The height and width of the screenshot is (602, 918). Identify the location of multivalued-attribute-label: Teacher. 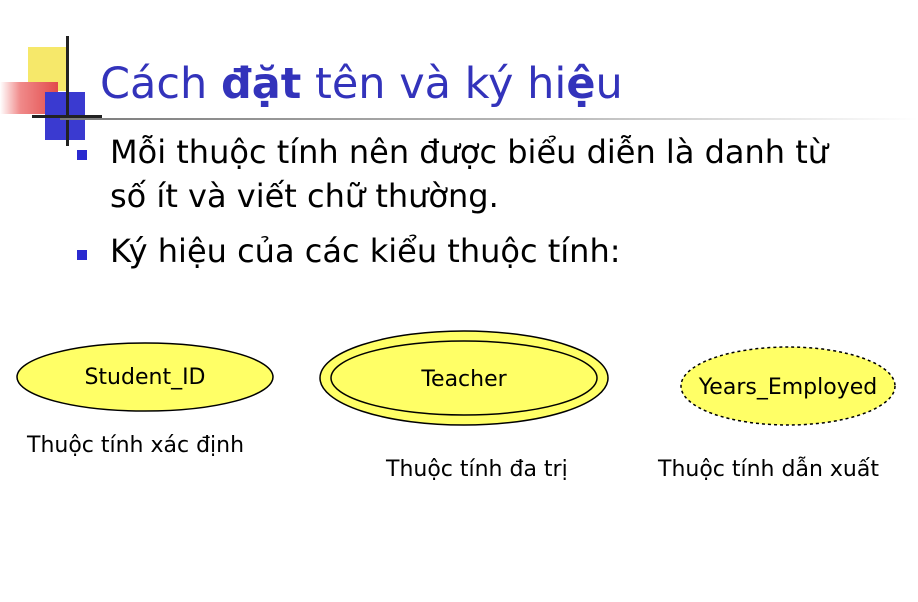
(463, 379).